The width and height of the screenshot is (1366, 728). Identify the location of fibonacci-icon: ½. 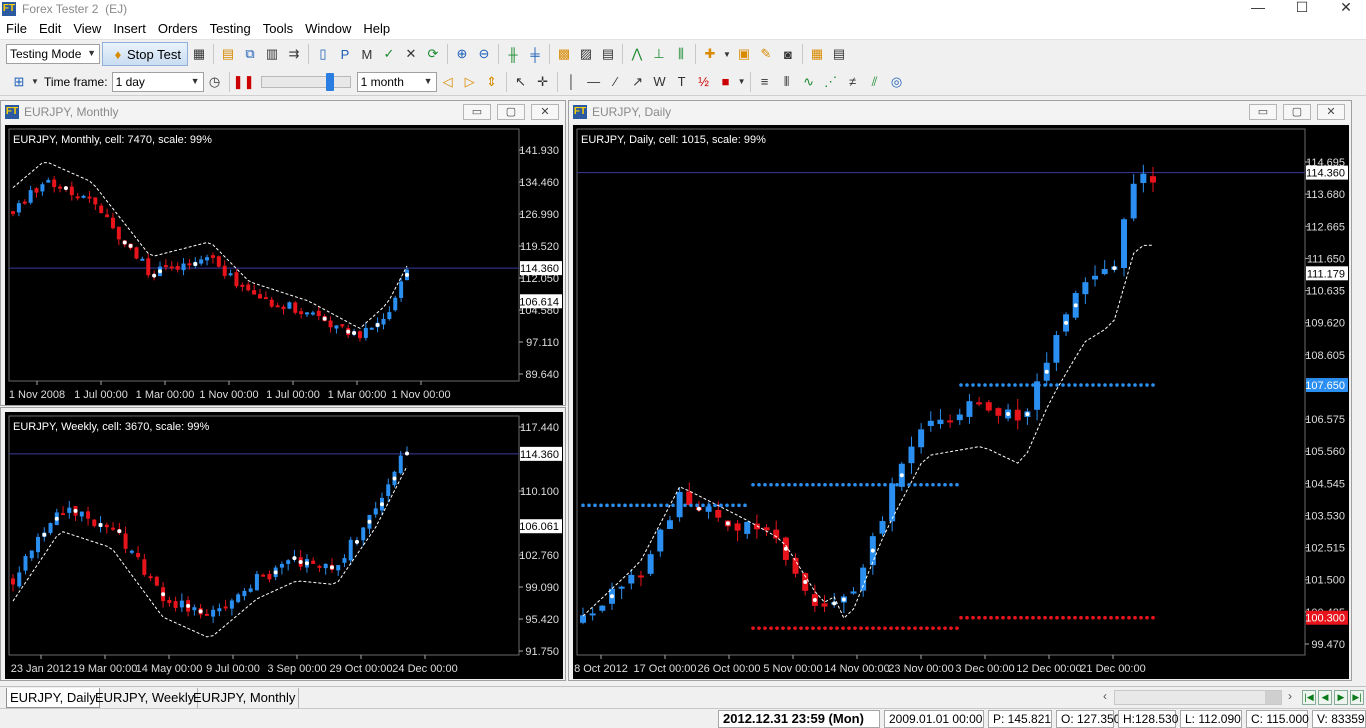
(704, 82).